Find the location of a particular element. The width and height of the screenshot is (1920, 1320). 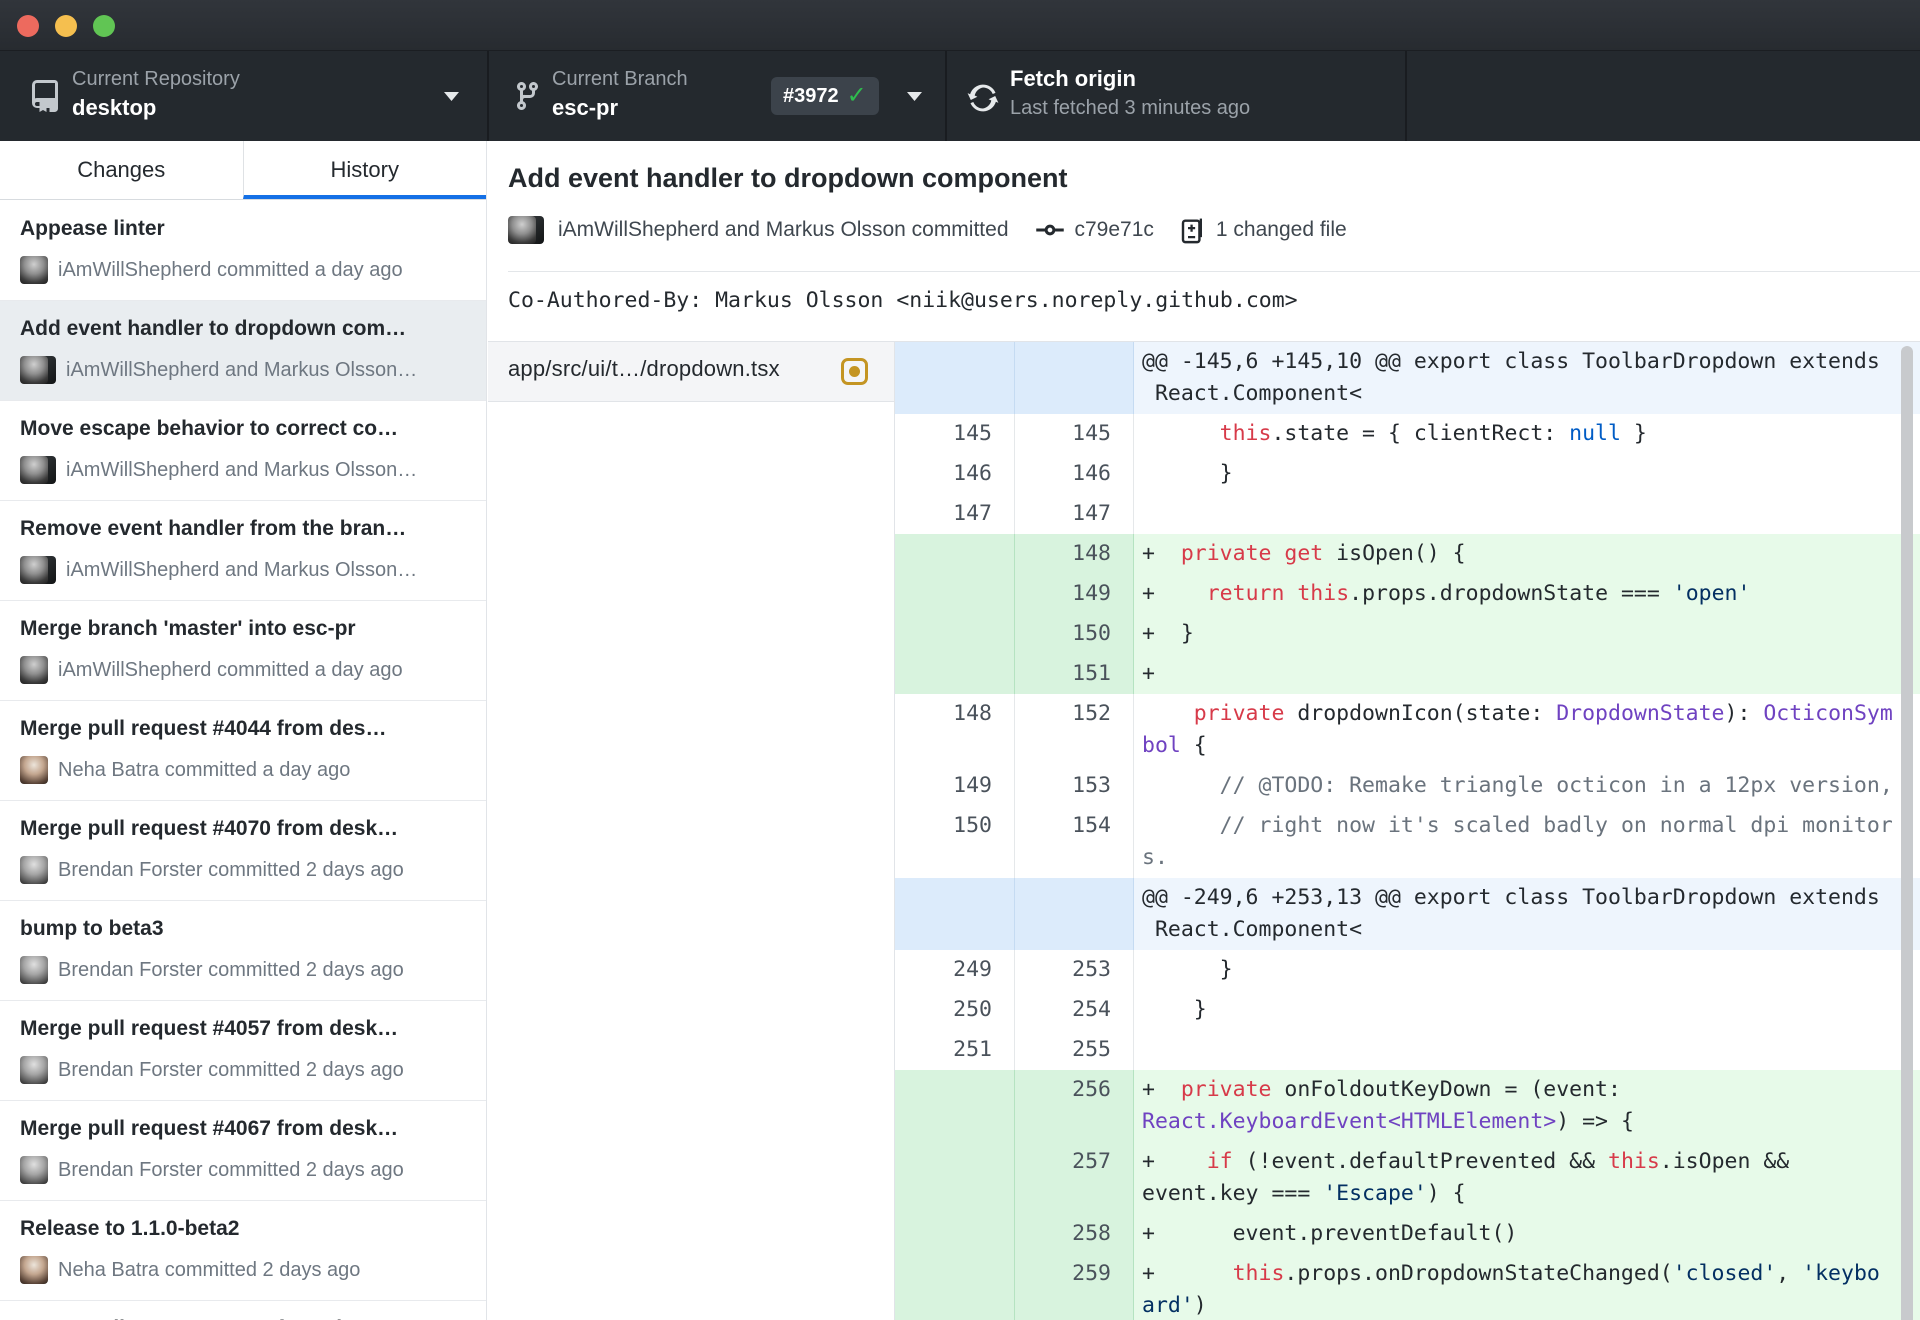

commit-row-meta: Neha Batra committed 2 days ago is located at coordinates (190, 1270).